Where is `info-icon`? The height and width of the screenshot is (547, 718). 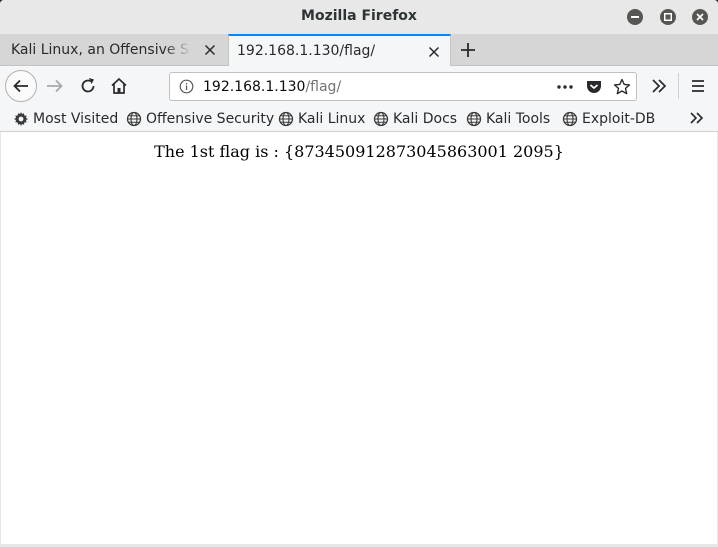 info-icon is located at coordinates (186, 86).